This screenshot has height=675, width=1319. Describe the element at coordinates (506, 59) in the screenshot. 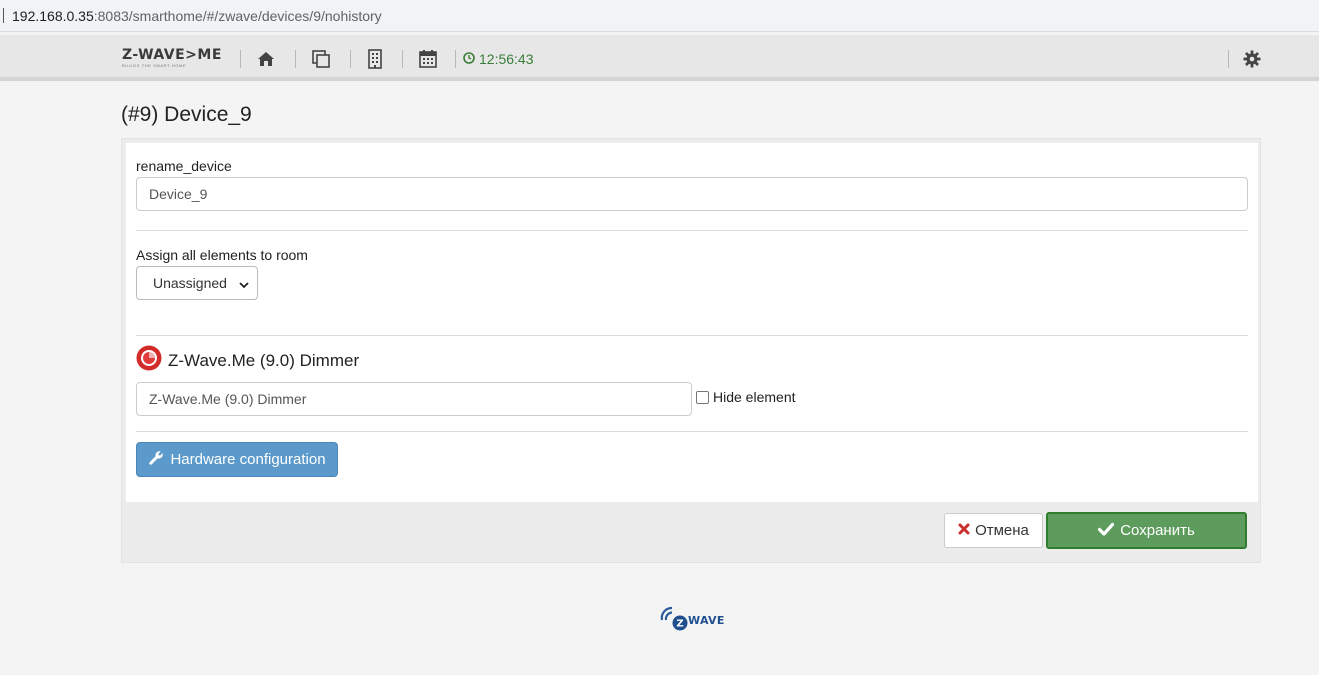

I see `clock-time: 12:56:43` at that location.